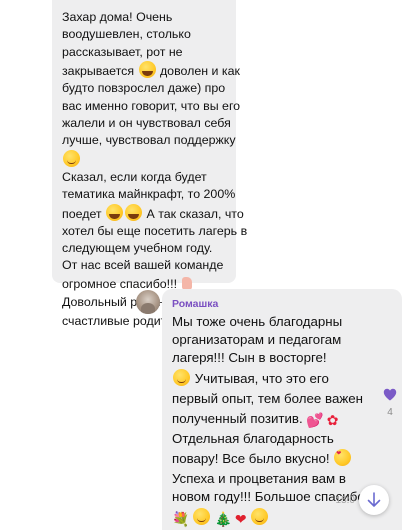 This screenshot has height=530, width=420. I want to click on message-text-fragment: доволен и как, so click(199, 71).